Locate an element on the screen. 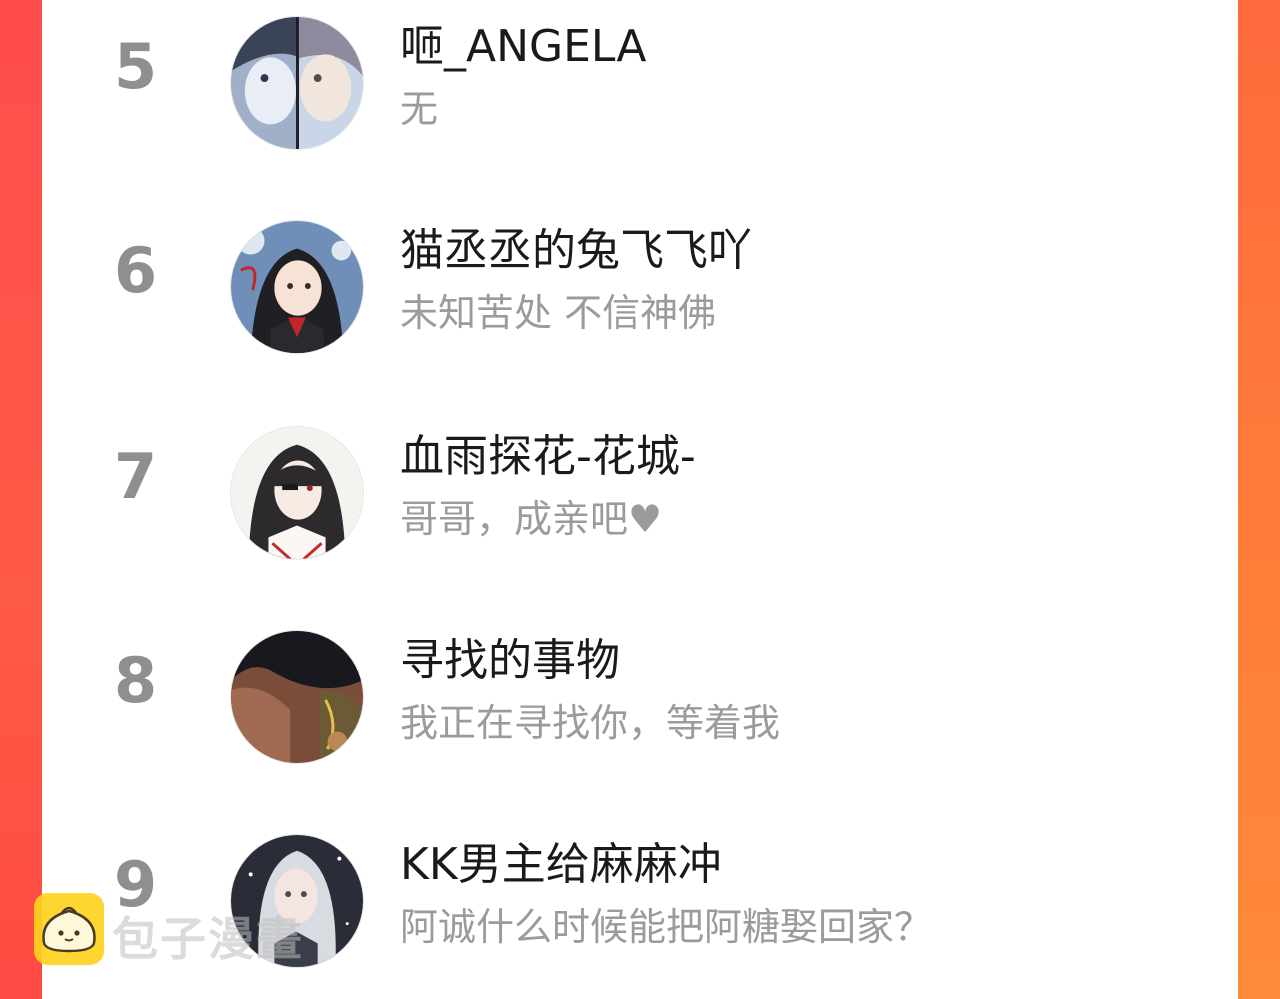  rank-number: 6 is located at coordinates (136, 270).